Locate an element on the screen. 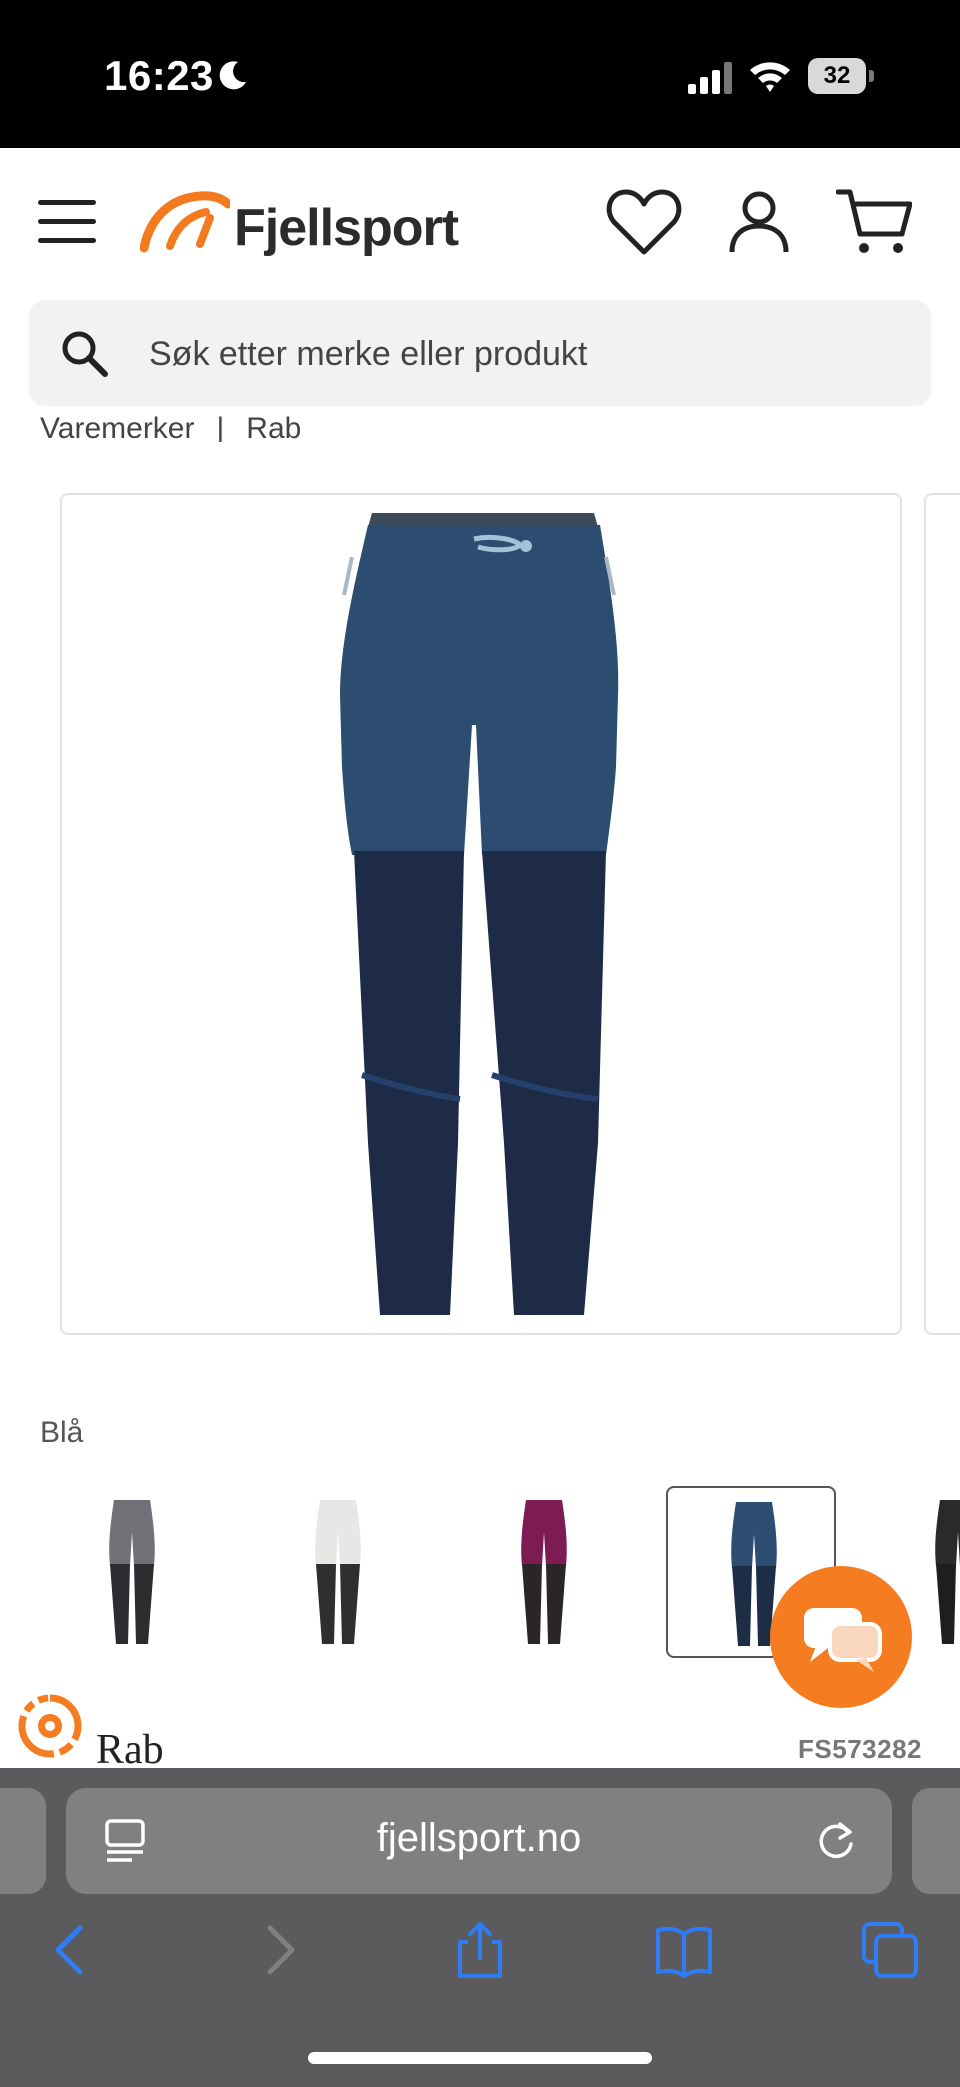 This screenshot has height=2087, width=960. previous-tab is located at coordinates (23, 1841).